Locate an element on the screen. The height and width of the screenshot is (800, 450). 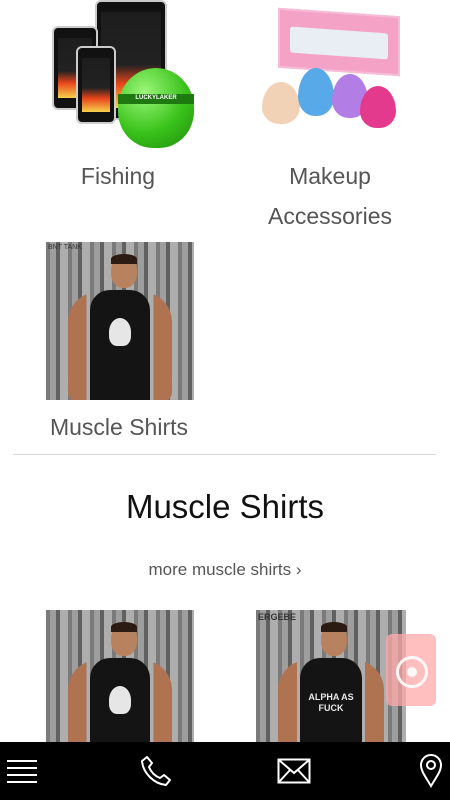
floating-action-button is located at coordinates (411, 670).